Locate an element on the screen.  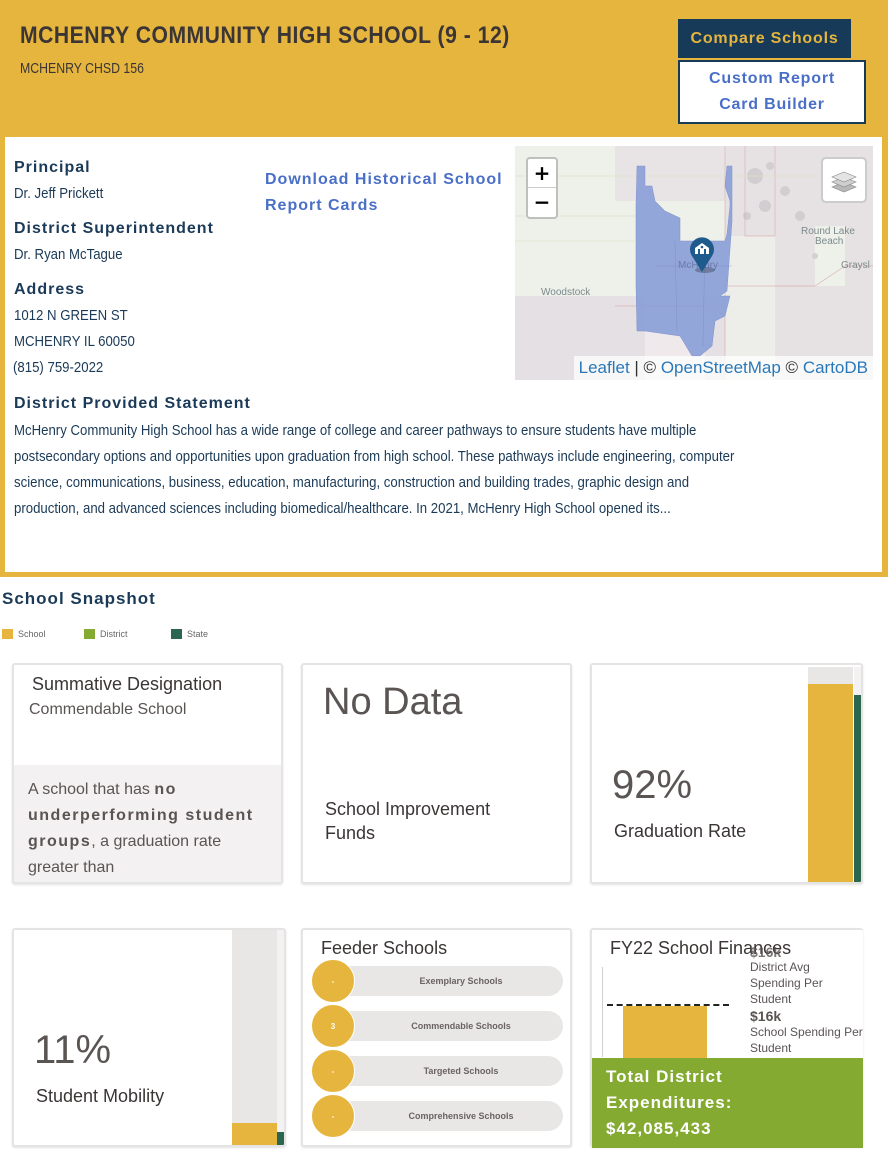
feeder-count-exemplary: - is located at coordinates (333, 981).